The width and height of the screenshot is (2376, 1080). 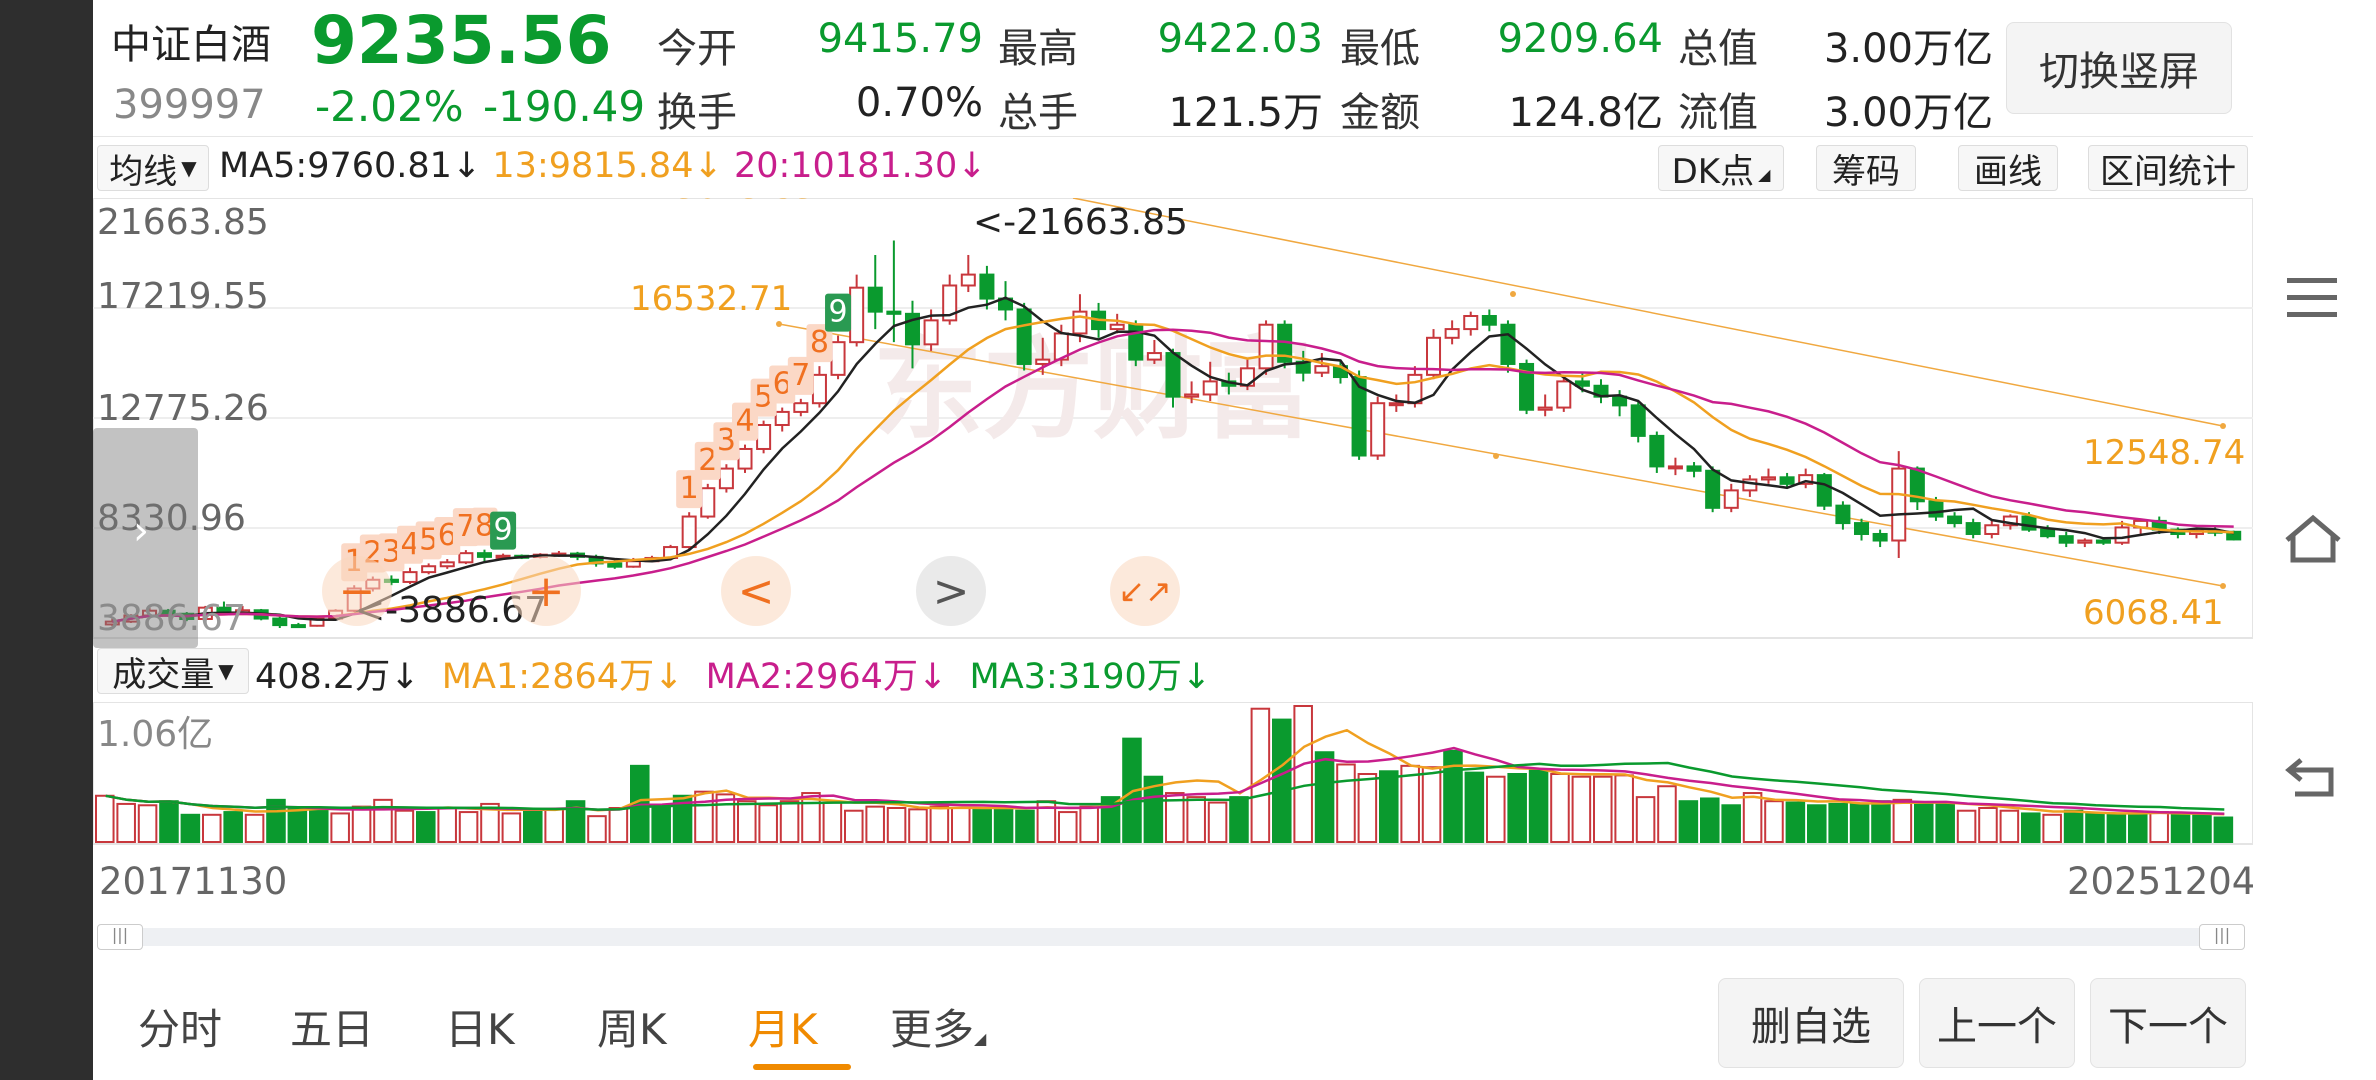 What do you see at coordinates (332, 1026) in the screenshot?
I see `tab-five-day: 五日` at bounding box center [332, 1026].